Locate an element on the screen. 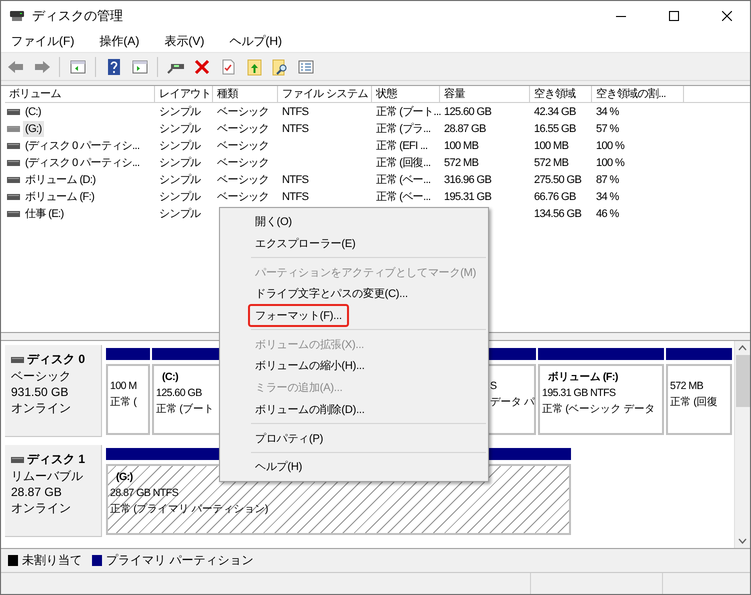 The height and width of the screenshot is (595, 751). table-cell-text: 57 % is located at coordinates (607, 129).